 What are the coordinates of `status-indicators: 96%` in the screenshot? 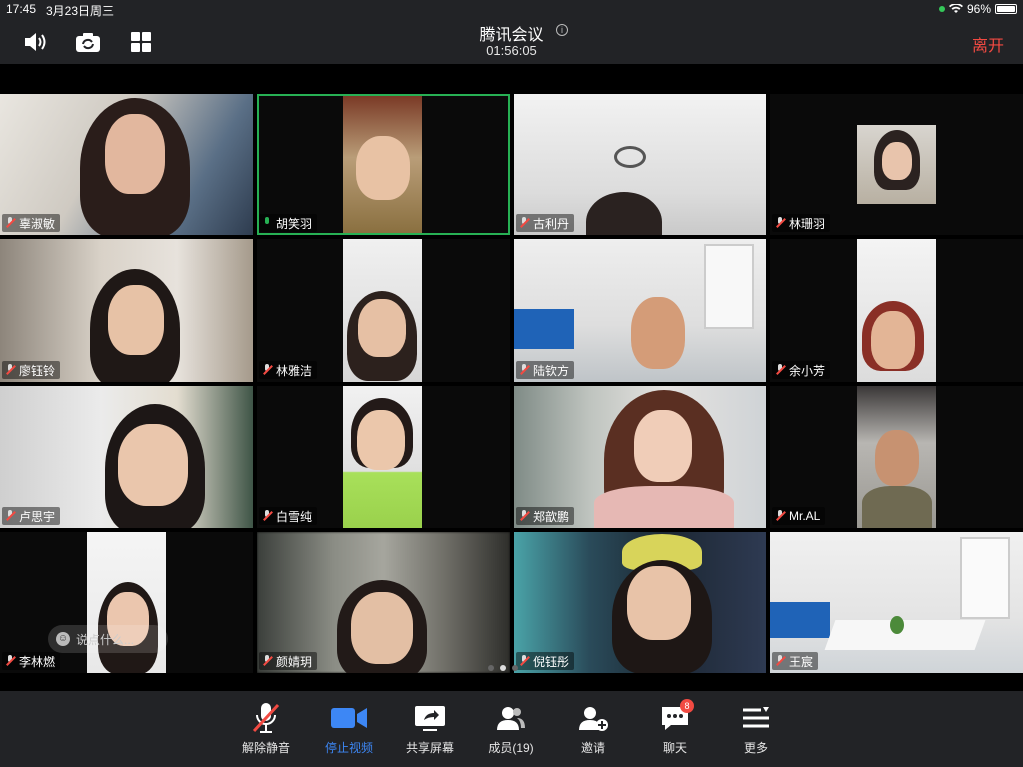 It's located at (977, 9).